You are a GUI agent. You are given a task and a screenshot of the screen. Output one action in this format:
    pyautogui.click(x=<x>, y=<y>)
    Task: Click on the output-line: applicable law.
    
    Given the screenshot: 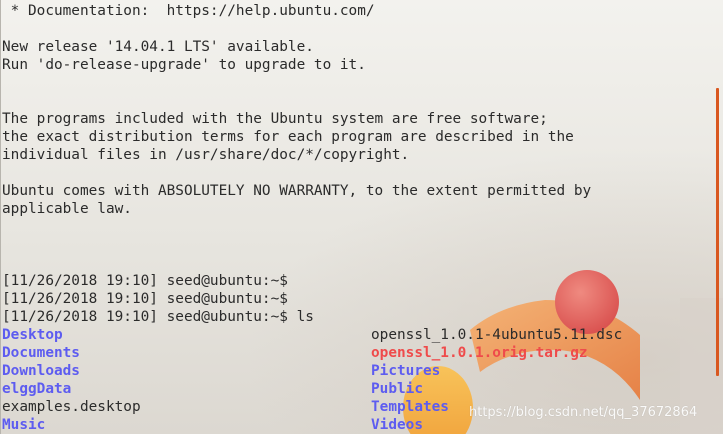 What is the action you would take?
    pyautogui.click(x=67, y=209)
    